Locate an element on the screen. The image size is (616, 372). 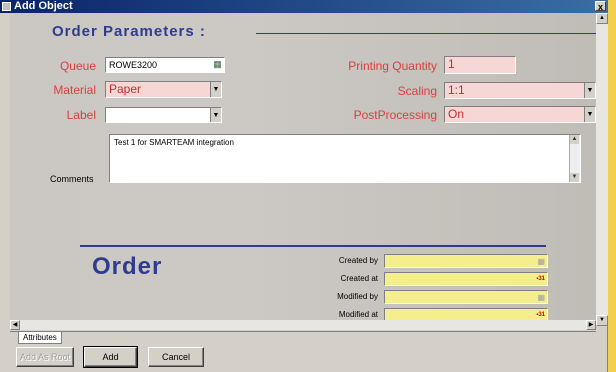
horizontal-scrollbar: ◀ ▶ is located at coordinates (303, 325).